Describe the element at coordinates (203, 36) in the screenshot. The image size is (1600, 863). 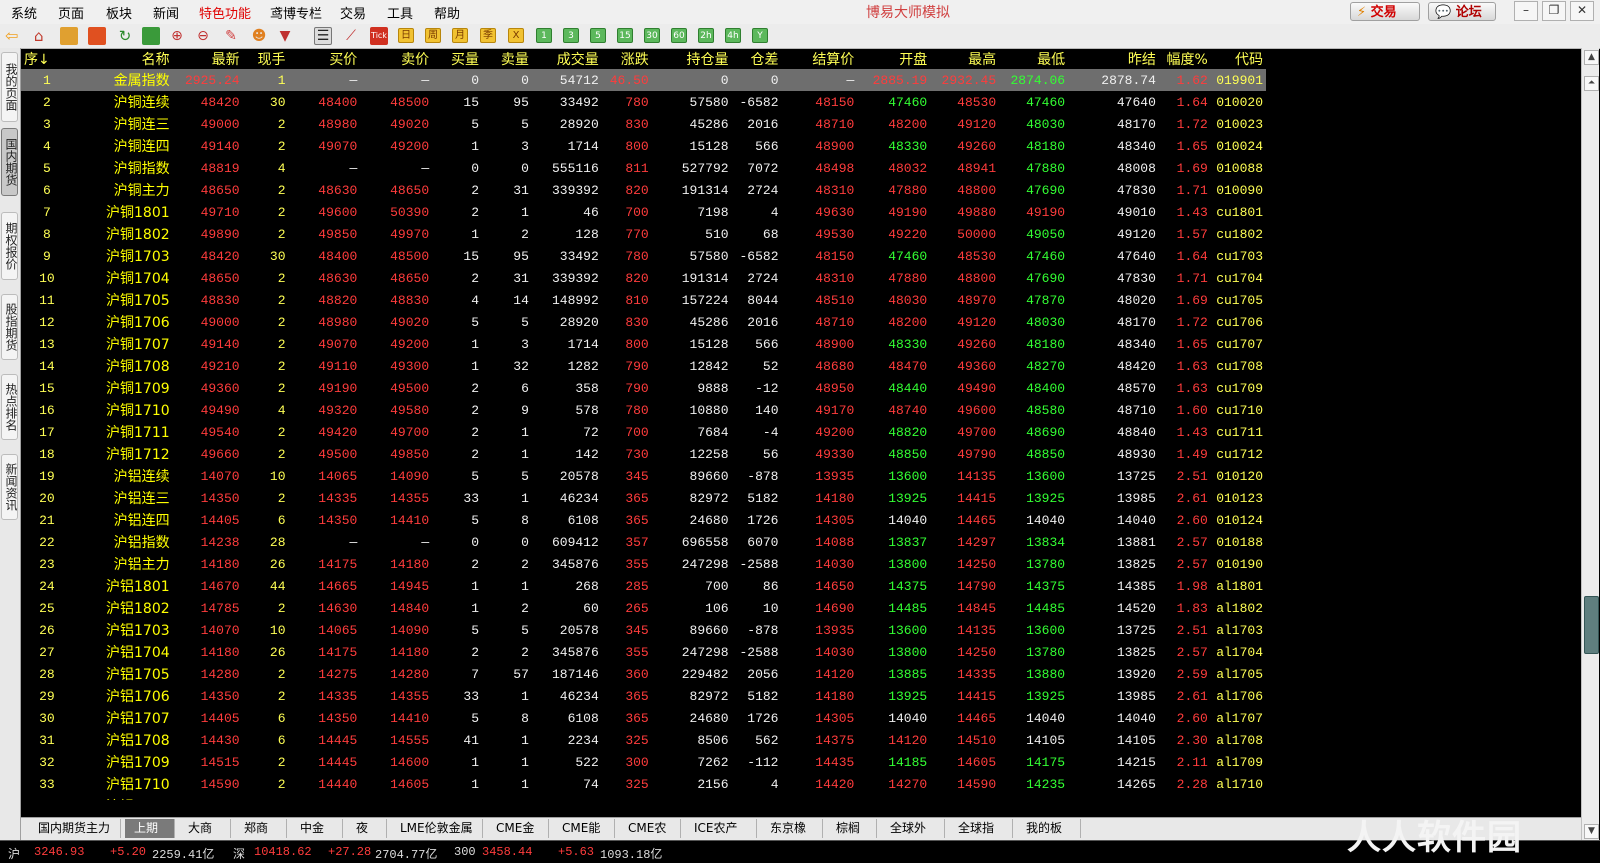
I see `zoom-out-icon: ⊖` at that location.